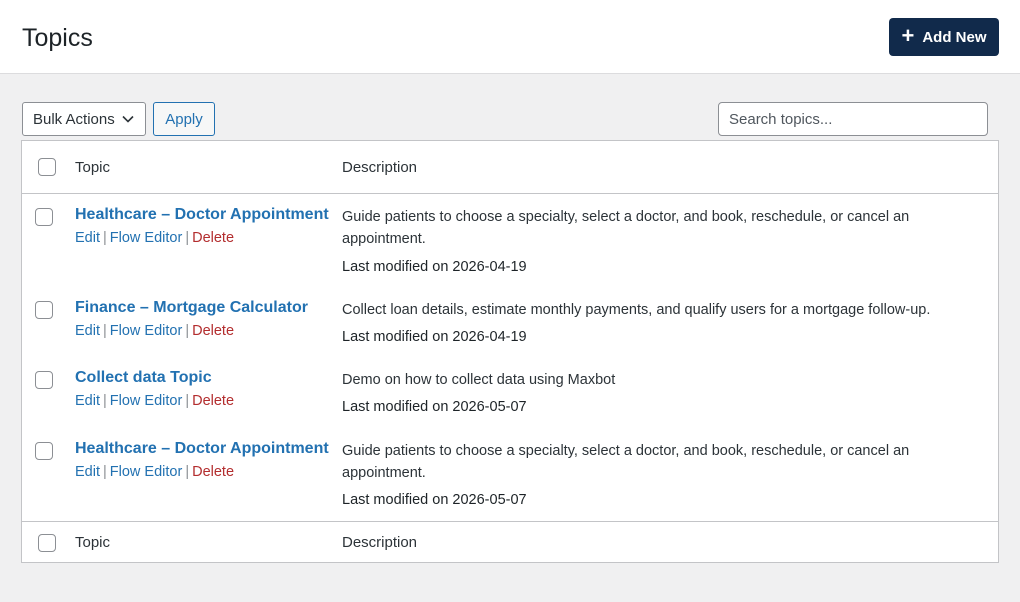 This screenshot has width=1020, height=602. I want to click on bulk-actions-select: Bulk Actions, so click(84, 119).